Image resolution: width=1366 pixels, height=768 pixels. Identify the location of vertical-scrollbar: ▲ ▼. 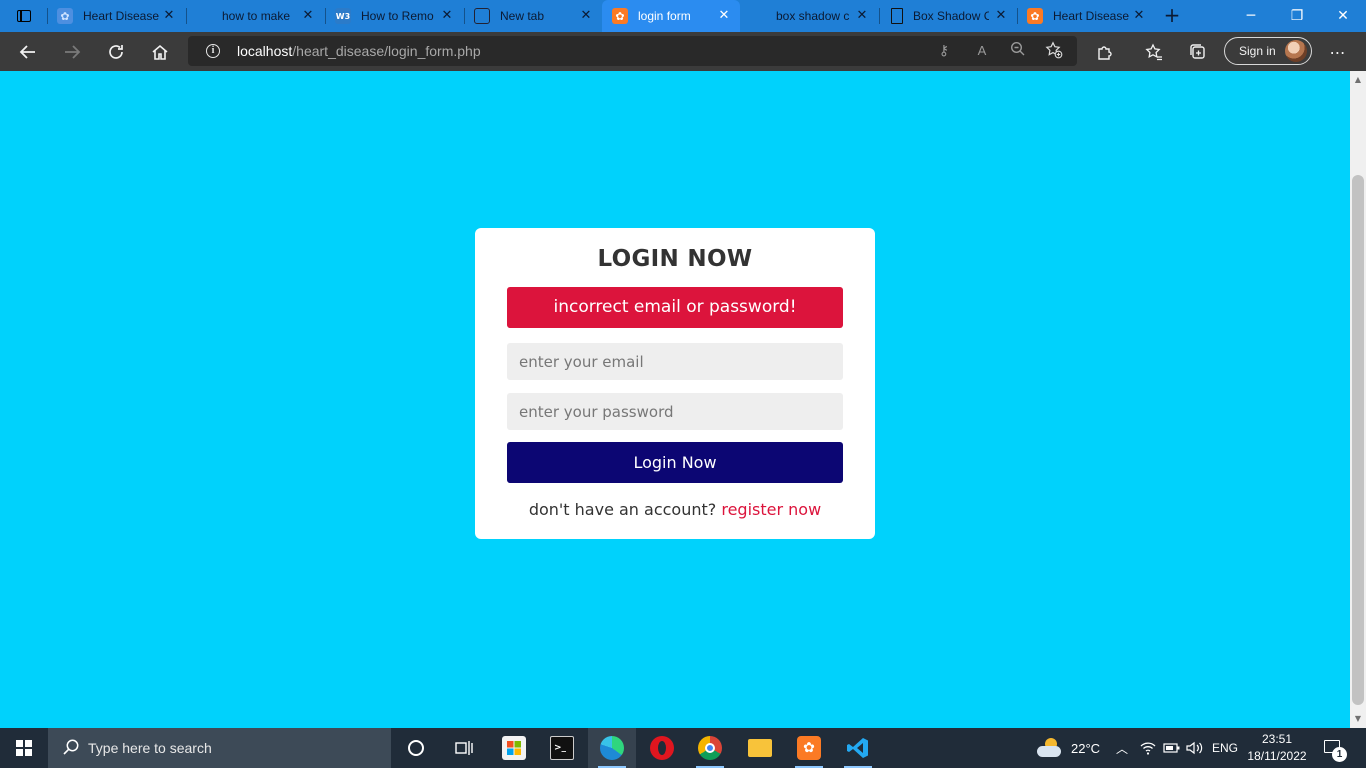
(1358, 399).